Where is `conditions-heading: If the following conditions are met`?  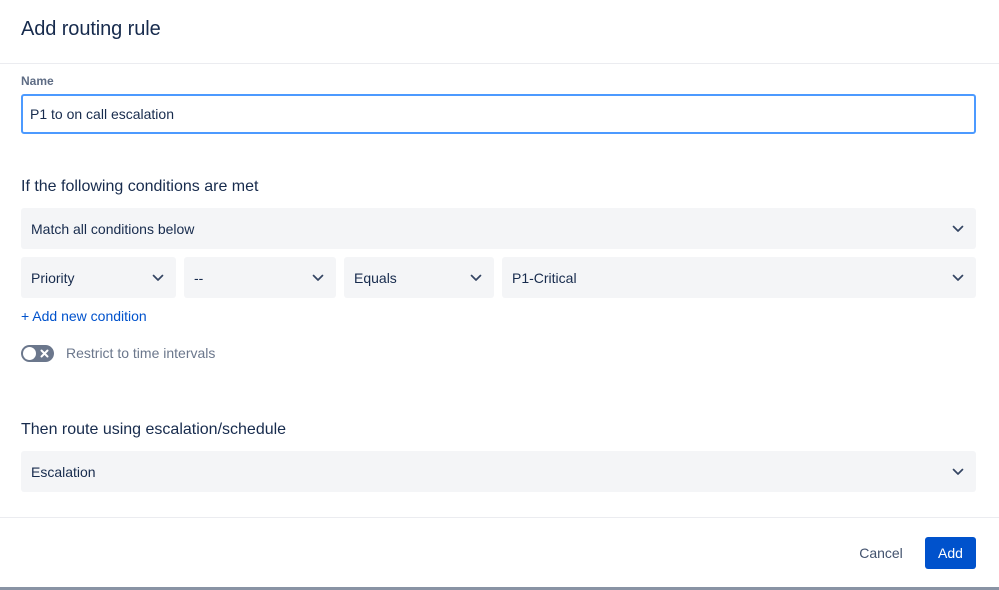
conditions-heading: If the following conditions are met is located at coordinates (140, 186).